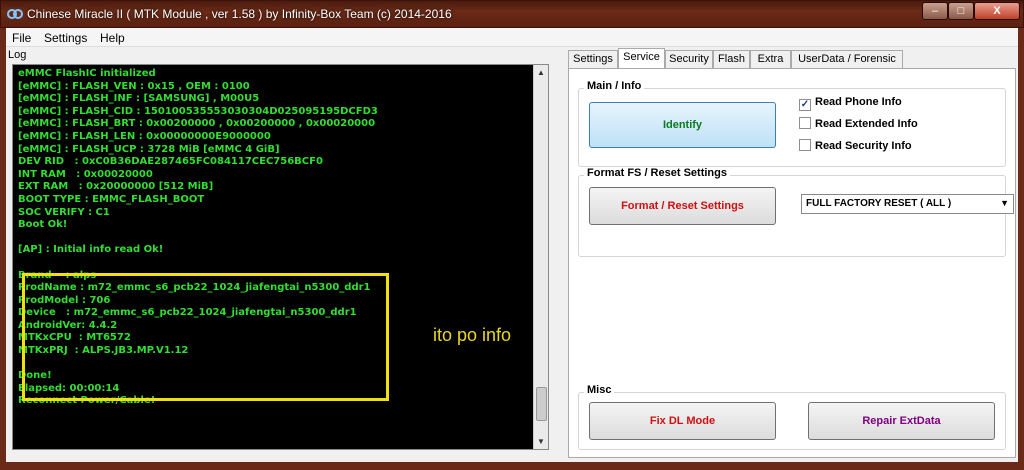 The height and width of the screenshot is (470, 1024). Describe the element at coordinates (116, 187) in the screenshot. I see `log-line: EXT RAM : 0x20000000 [512 MiB]` at that location.